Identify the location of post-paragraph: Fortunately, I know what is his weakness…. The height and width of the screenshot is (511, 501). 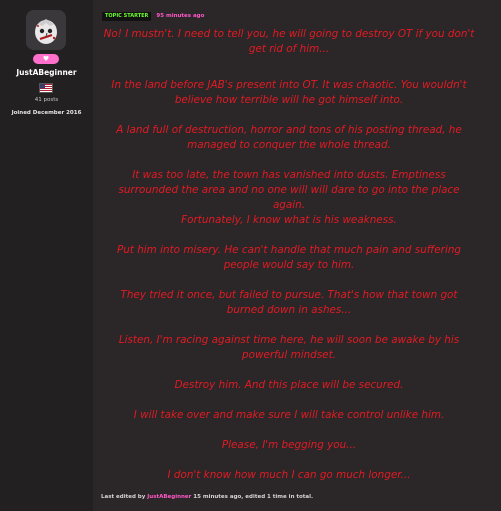
(289, 220).